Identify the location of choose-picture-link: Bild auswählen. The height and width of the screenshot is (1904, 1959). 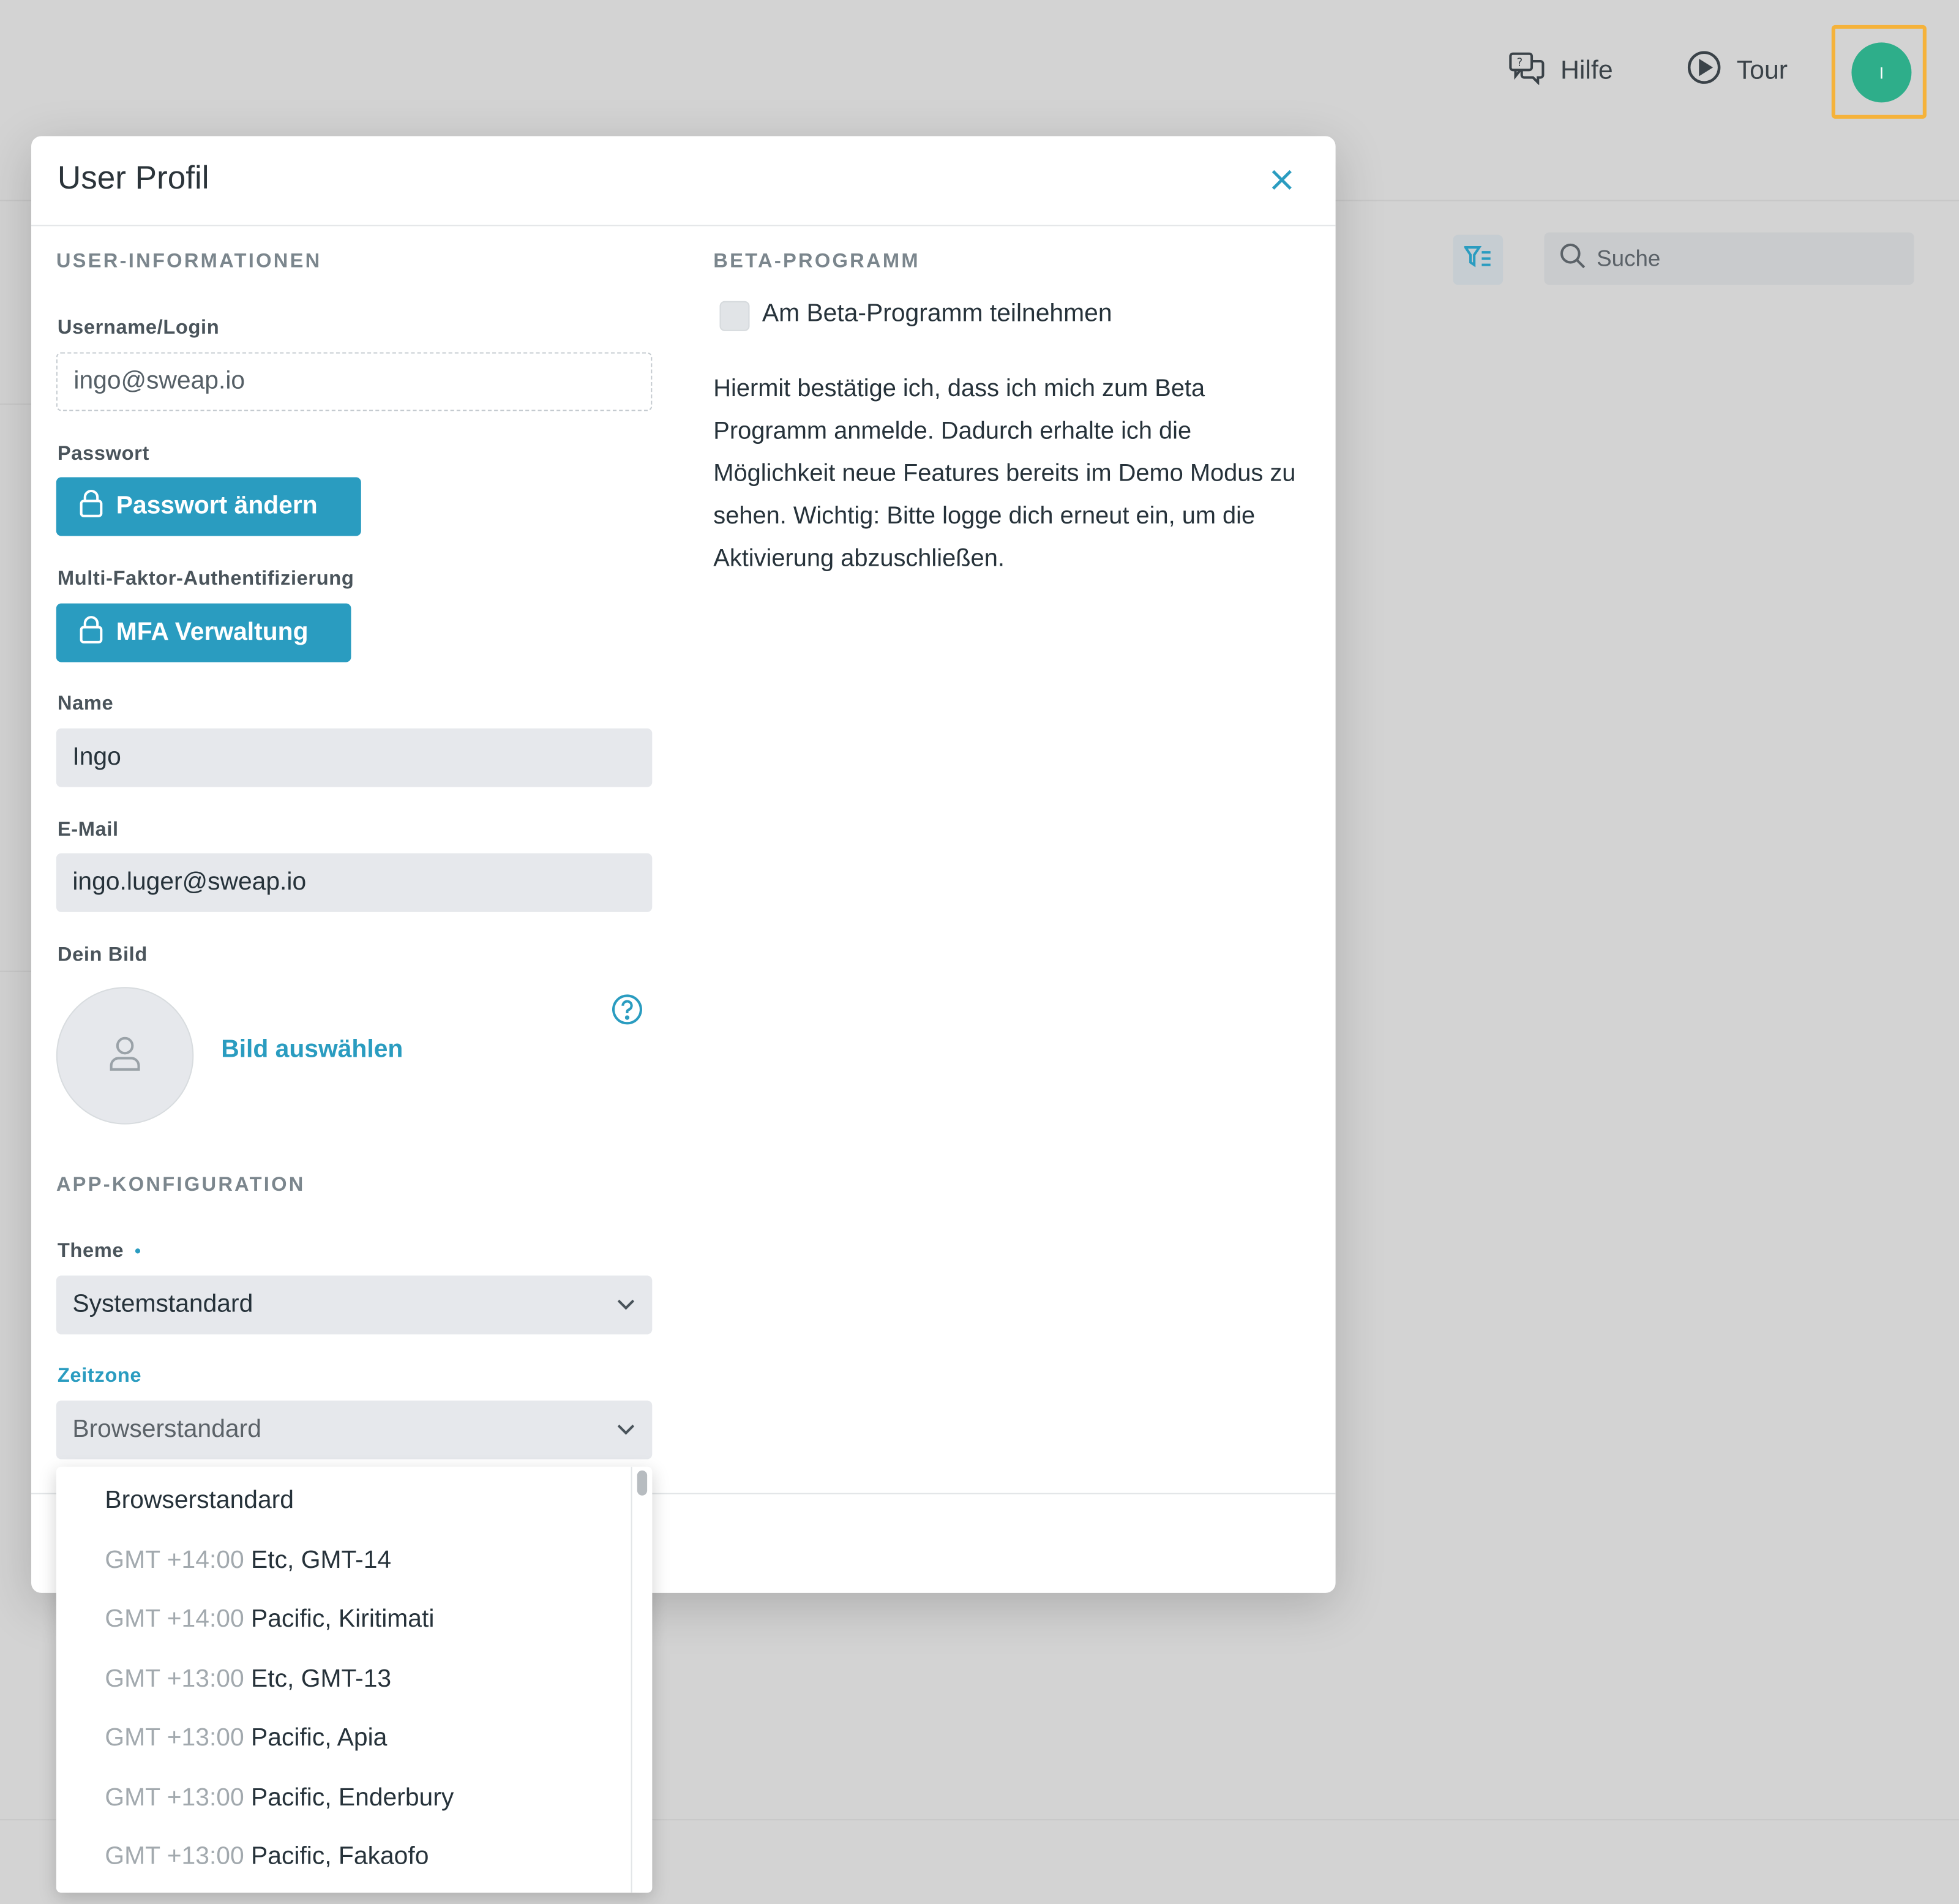
(312, 1050).